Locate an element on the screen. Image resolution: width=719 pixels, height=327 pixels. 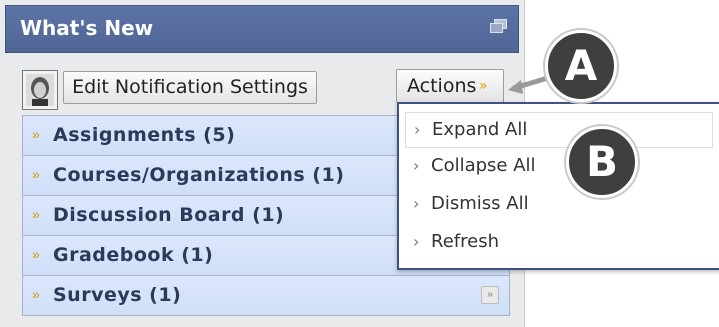
menu-item-refresh: › Refresh is located at coordinates (558, 242).